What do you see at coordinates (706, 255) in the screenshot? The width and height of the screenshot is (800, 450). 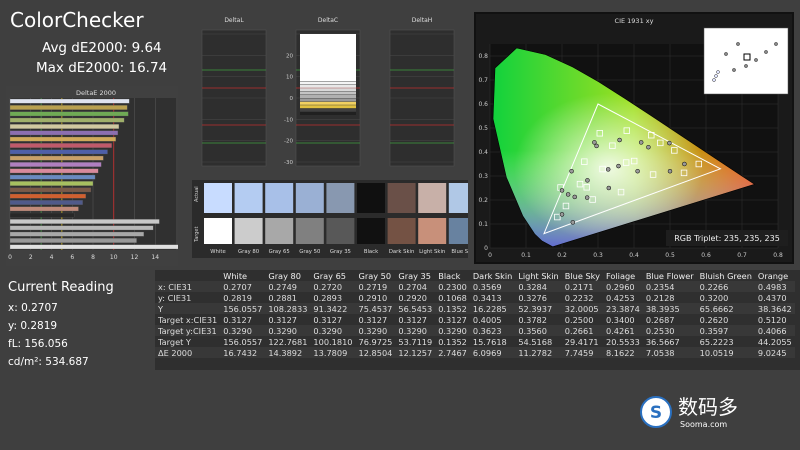 I see `cie-x-tick: 0.6` at bounding box center [706, 255].